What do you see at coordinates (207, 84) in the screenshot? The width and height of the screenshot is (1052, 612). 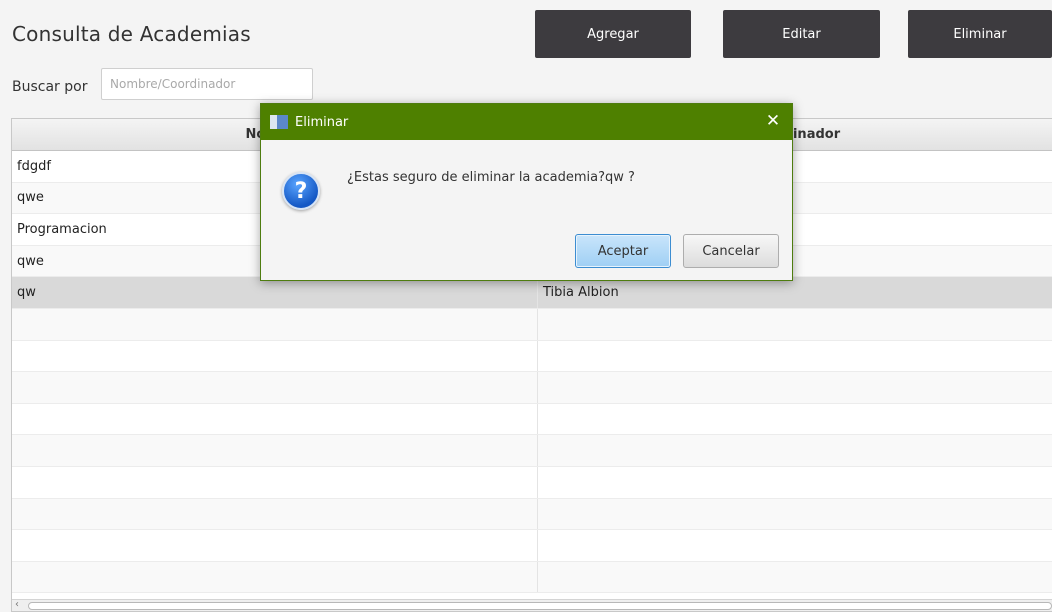 I see `search-input` at bounding box center [207, 84].